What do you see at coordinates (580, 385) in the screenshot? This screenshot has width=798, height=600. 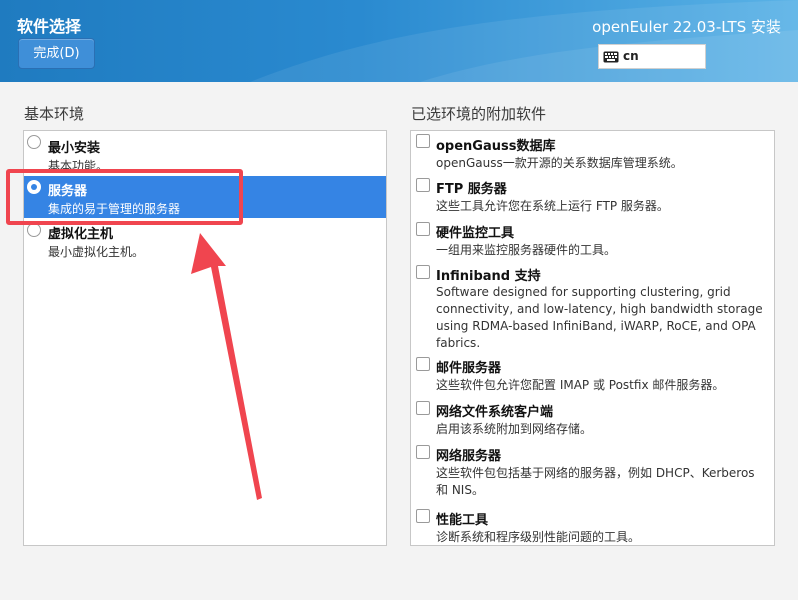 I see `addon-desc: 这些软件包允许您配置 IMAP 或 Postfix 邮件服务器。` at bounding box center [580, 385].